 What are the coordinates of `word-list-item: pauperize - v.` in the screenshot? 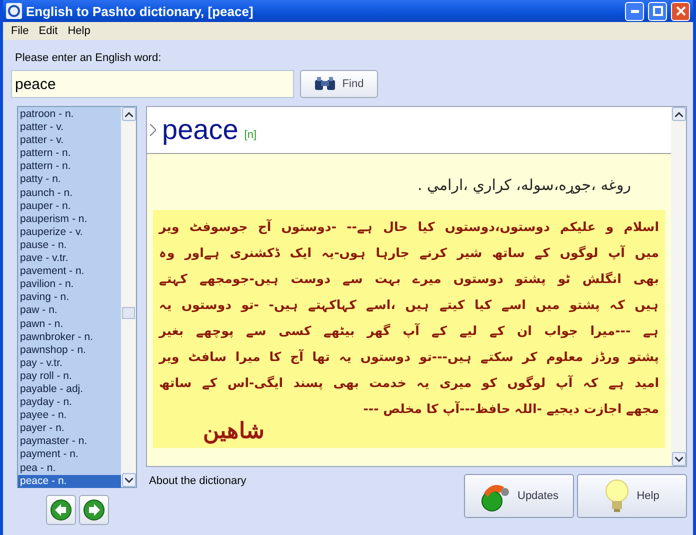 It's located at (69, 232).